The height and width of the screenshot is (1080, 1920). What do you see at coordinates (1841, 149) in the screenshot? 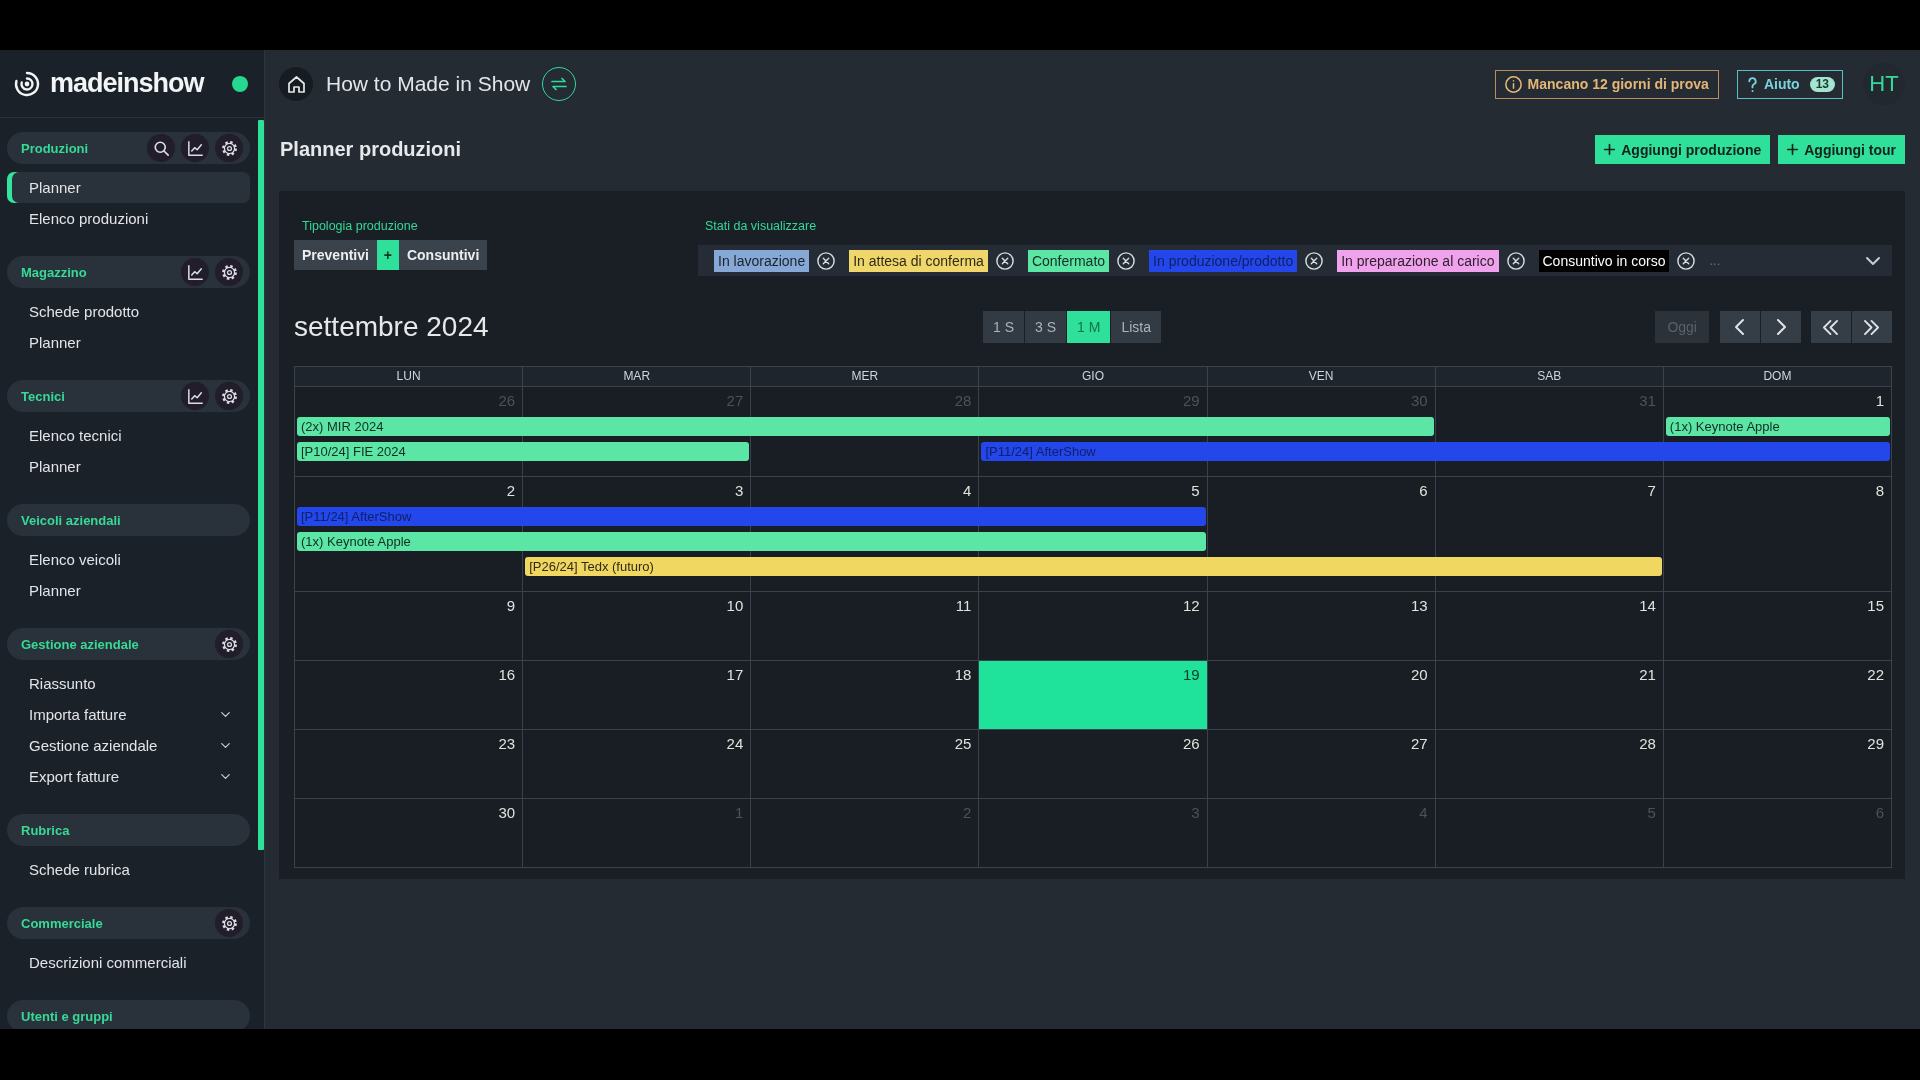
I see `add-button: Aggiungi tour` at bounding box center [1841, 149].